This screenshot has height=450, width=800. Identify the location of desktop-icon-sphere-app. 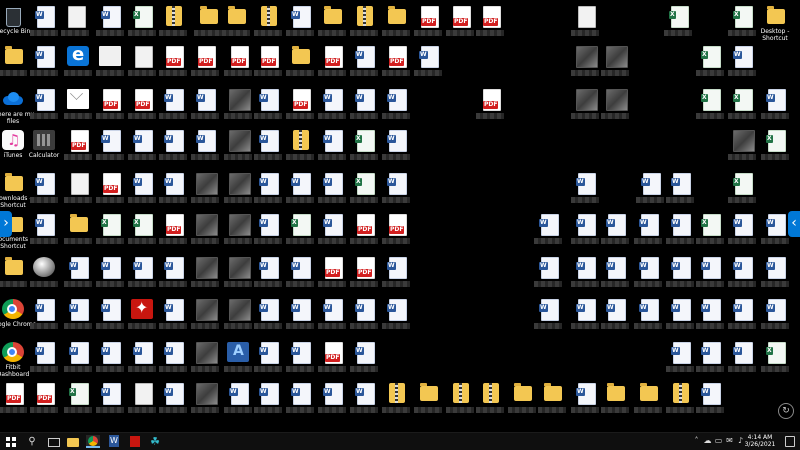
(44, 275).